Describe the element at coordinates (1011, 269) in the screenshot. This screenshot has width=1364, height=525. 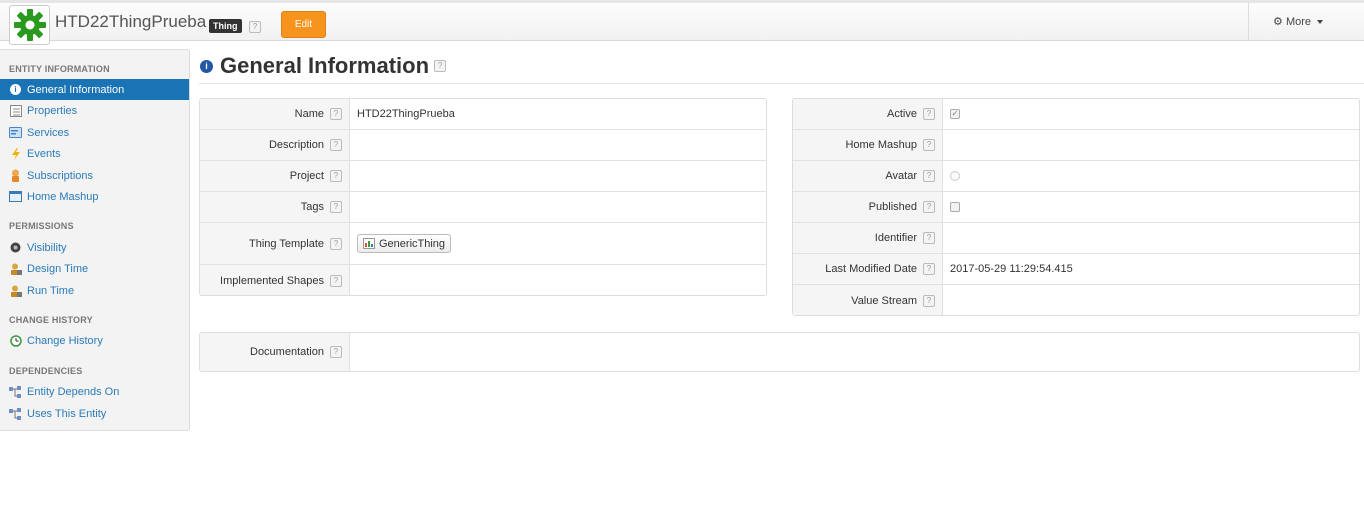
I see `last-modified-date-value: 2017-05-29 11:29:54.415` at that location.